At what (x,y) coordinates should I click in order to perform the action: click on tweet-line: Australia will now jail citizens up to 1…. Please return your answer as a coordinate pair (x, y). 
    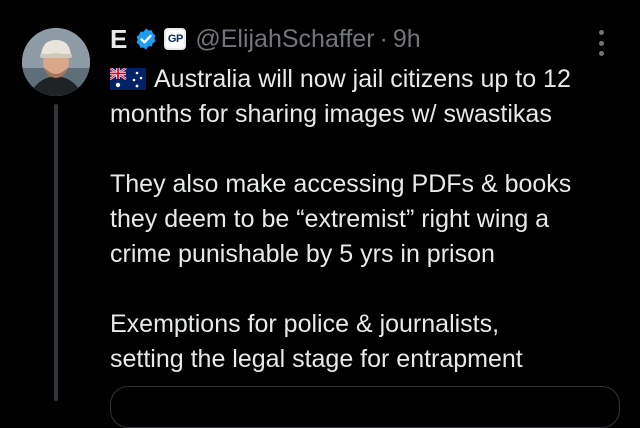
    Looking at the image, I should click on (370, 79).